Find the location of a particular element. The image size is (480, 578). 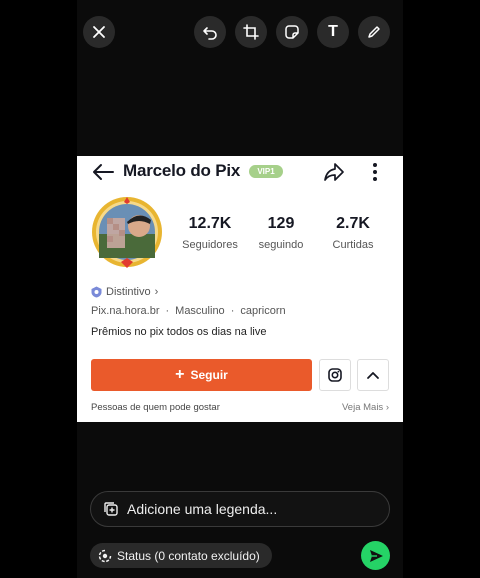

status-audience-chip: Status (0 contato excluído) is located at coordinates (181, 555).